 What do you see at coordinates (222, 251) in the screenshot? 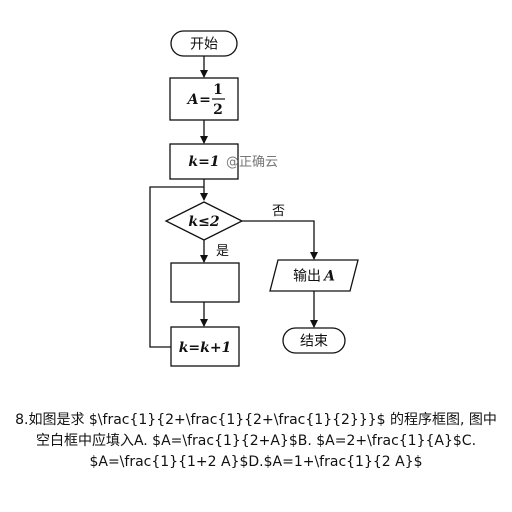
I see `yes-label: 是` at bounding box center [222, 251].